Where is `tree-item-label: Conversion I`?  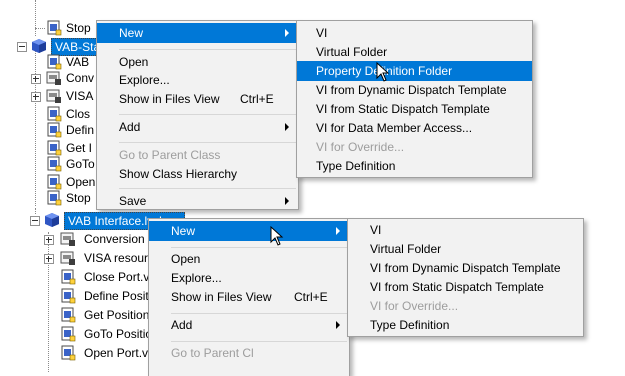
tree-item-label: Conversion I is located at coordinates (118, 239).